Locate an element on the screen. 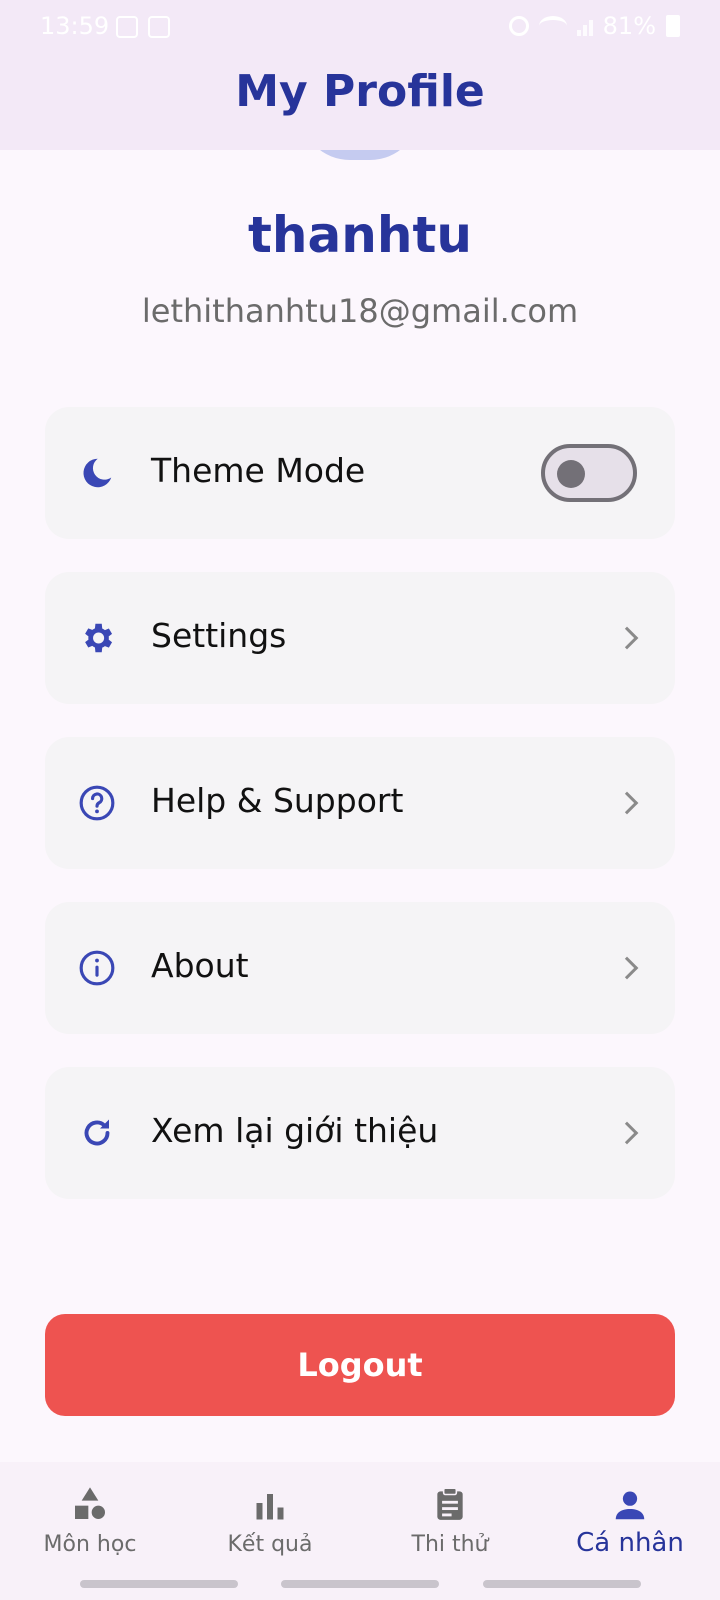 Image resolution: width=720 pixels, height=1600 pixels. status-time: 13:59 is located at coordinates (75, 26).